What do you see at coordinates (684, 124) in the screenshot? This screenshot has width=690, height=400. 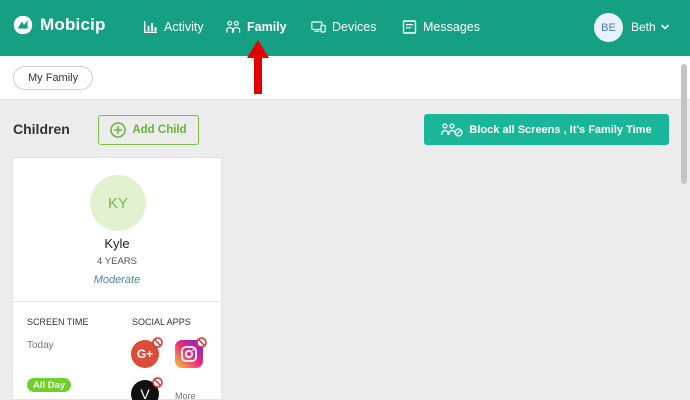 I see `scrollbar-thumb` at bounding box center [684, 124].